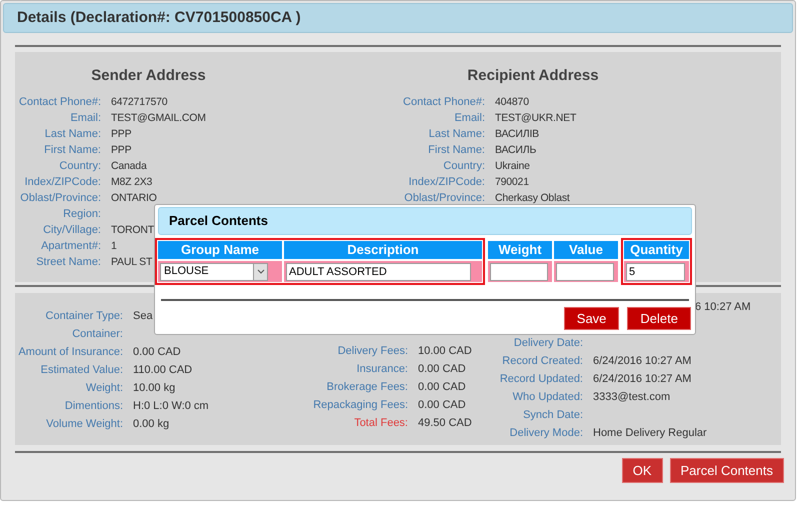 This screenshot has height=507, width=800. What do you see at coordinates (512, 182) in the screenshot?
I see `field-value: 790021` at bounding box center [512, 182].